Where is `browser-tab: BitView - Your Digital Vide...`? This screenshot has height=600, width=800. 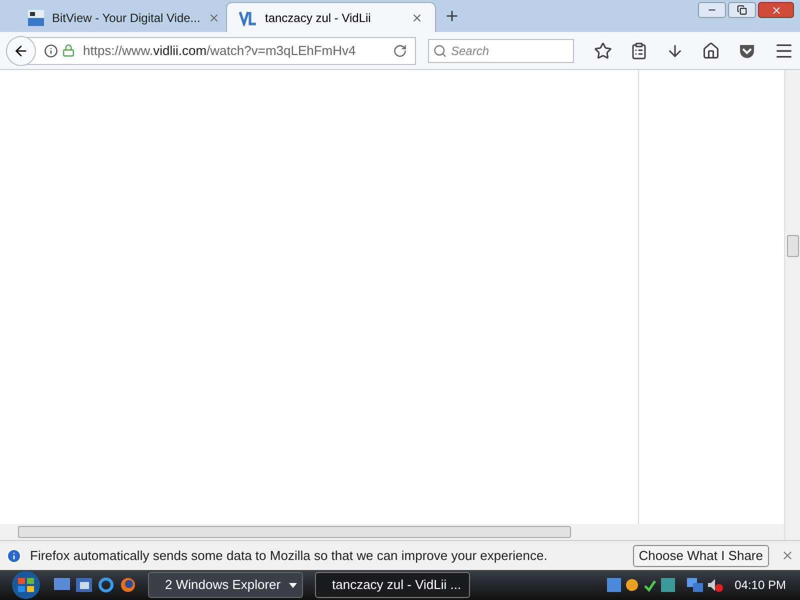
browser-tab: BitView - Your Digital Vide... is located at coordinates (121, 18).